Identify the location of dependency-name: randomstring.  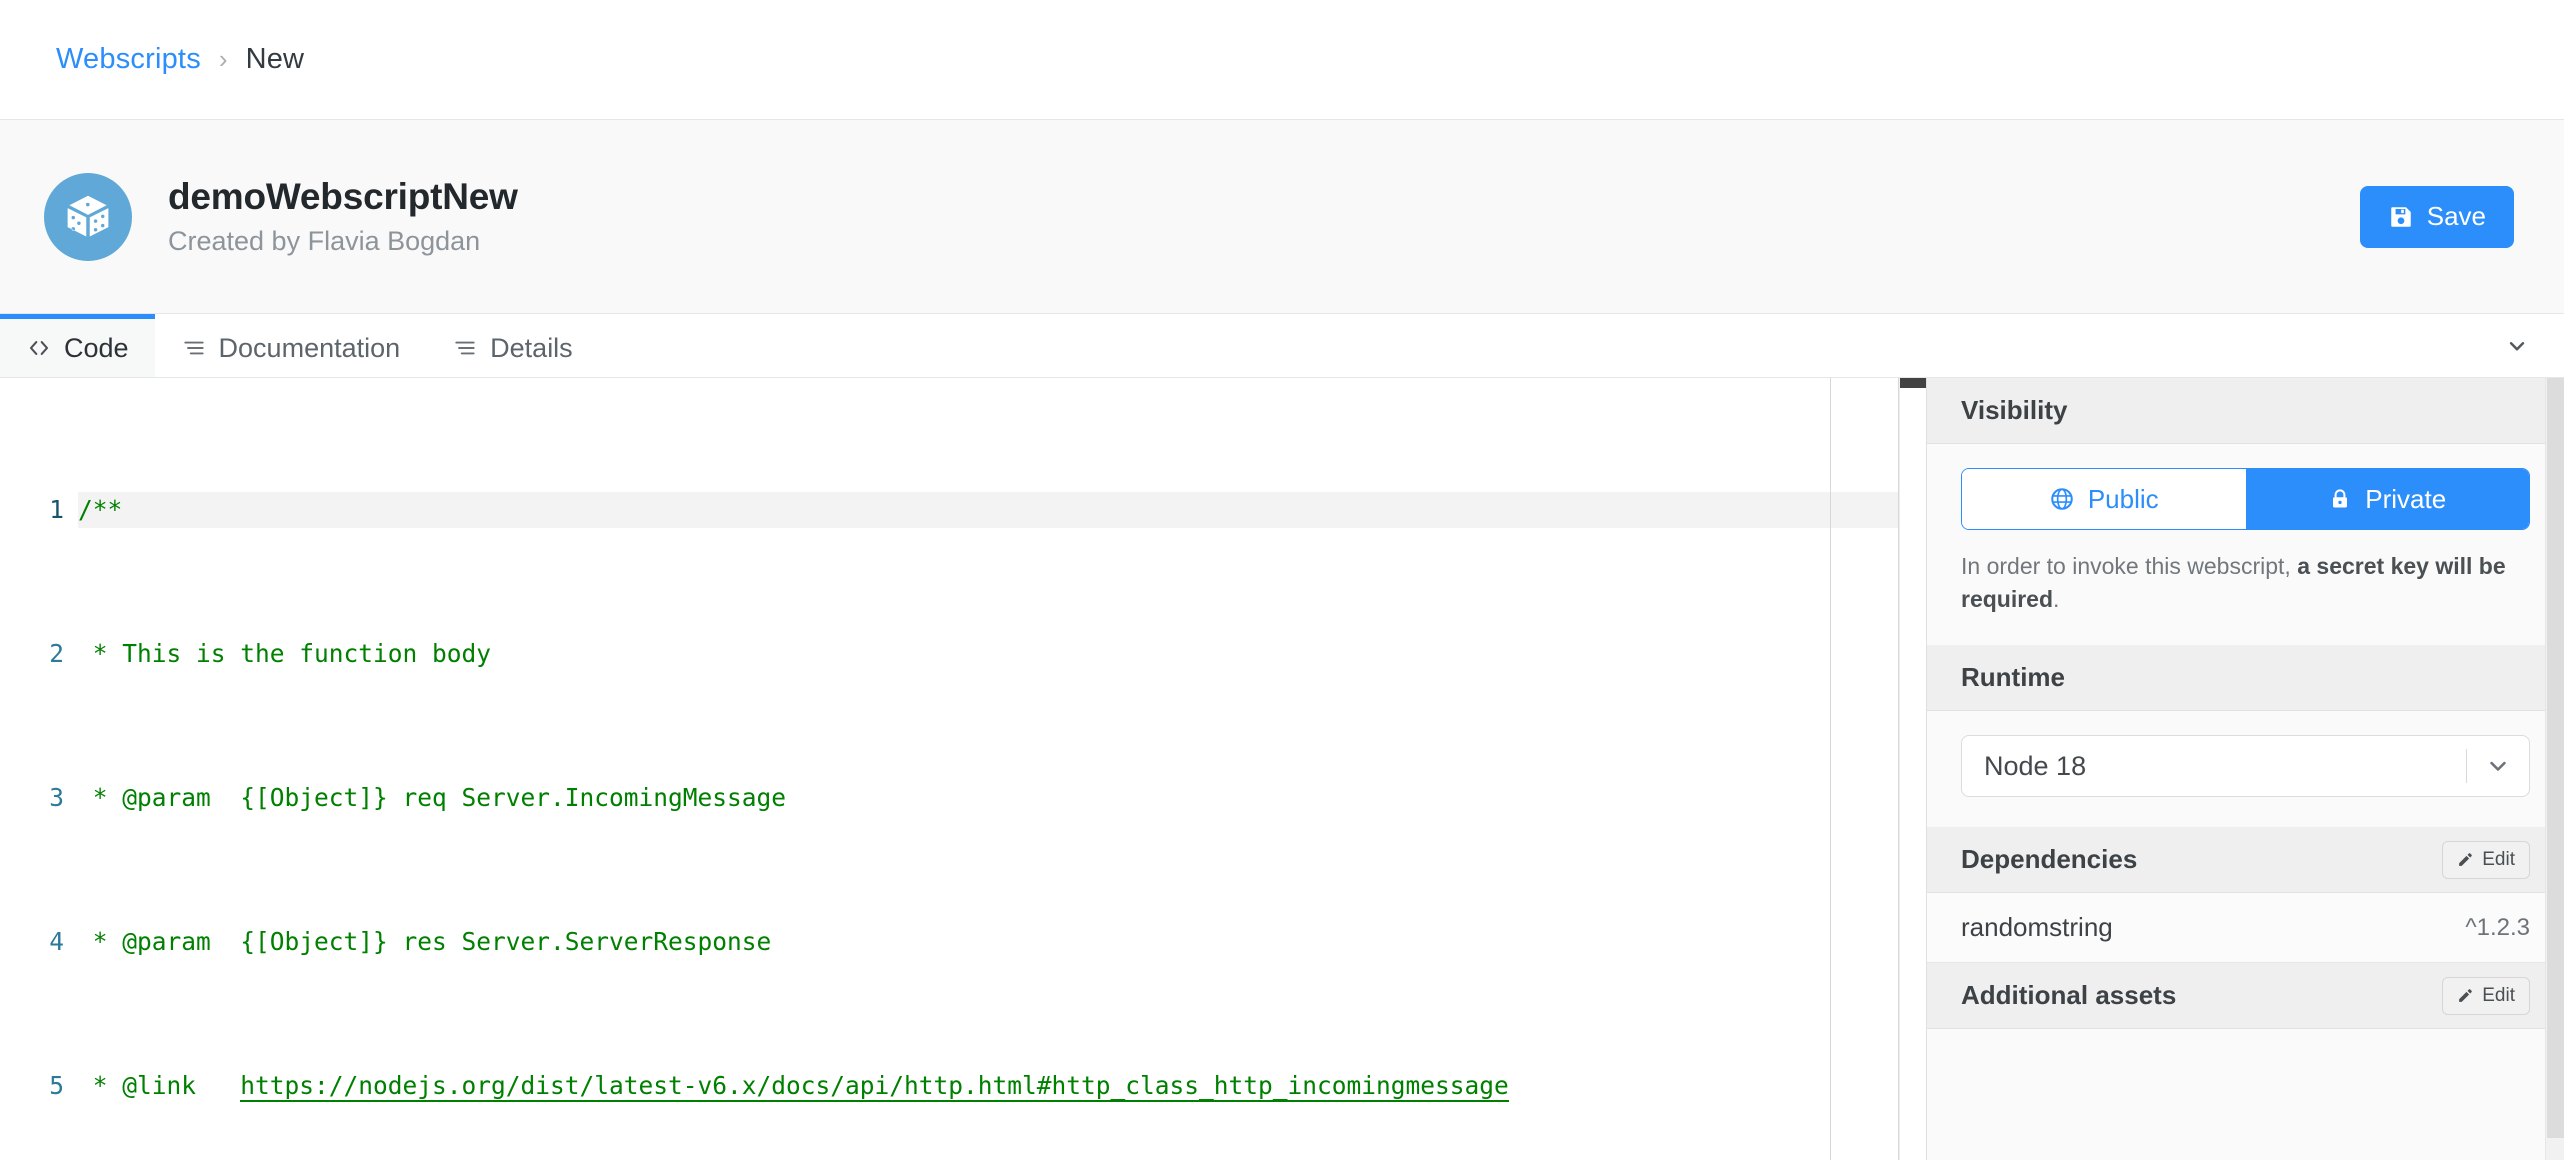
(2037, 927).